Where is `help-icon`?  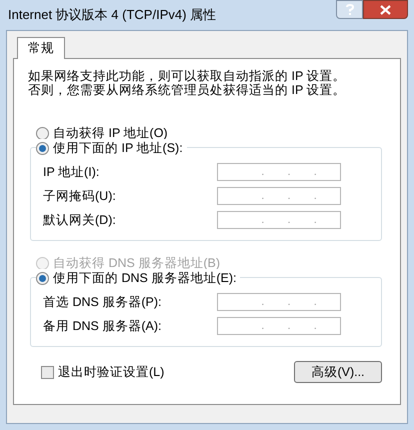
help-icon is located at coordinates (350, 9).